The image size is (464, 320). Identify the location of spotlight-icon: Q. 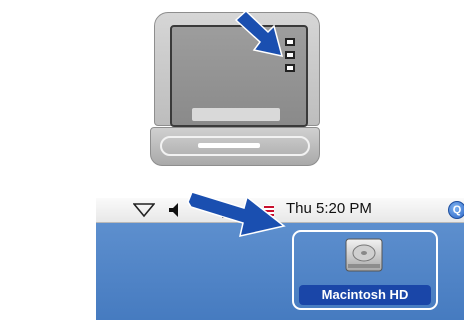
(456, 210).